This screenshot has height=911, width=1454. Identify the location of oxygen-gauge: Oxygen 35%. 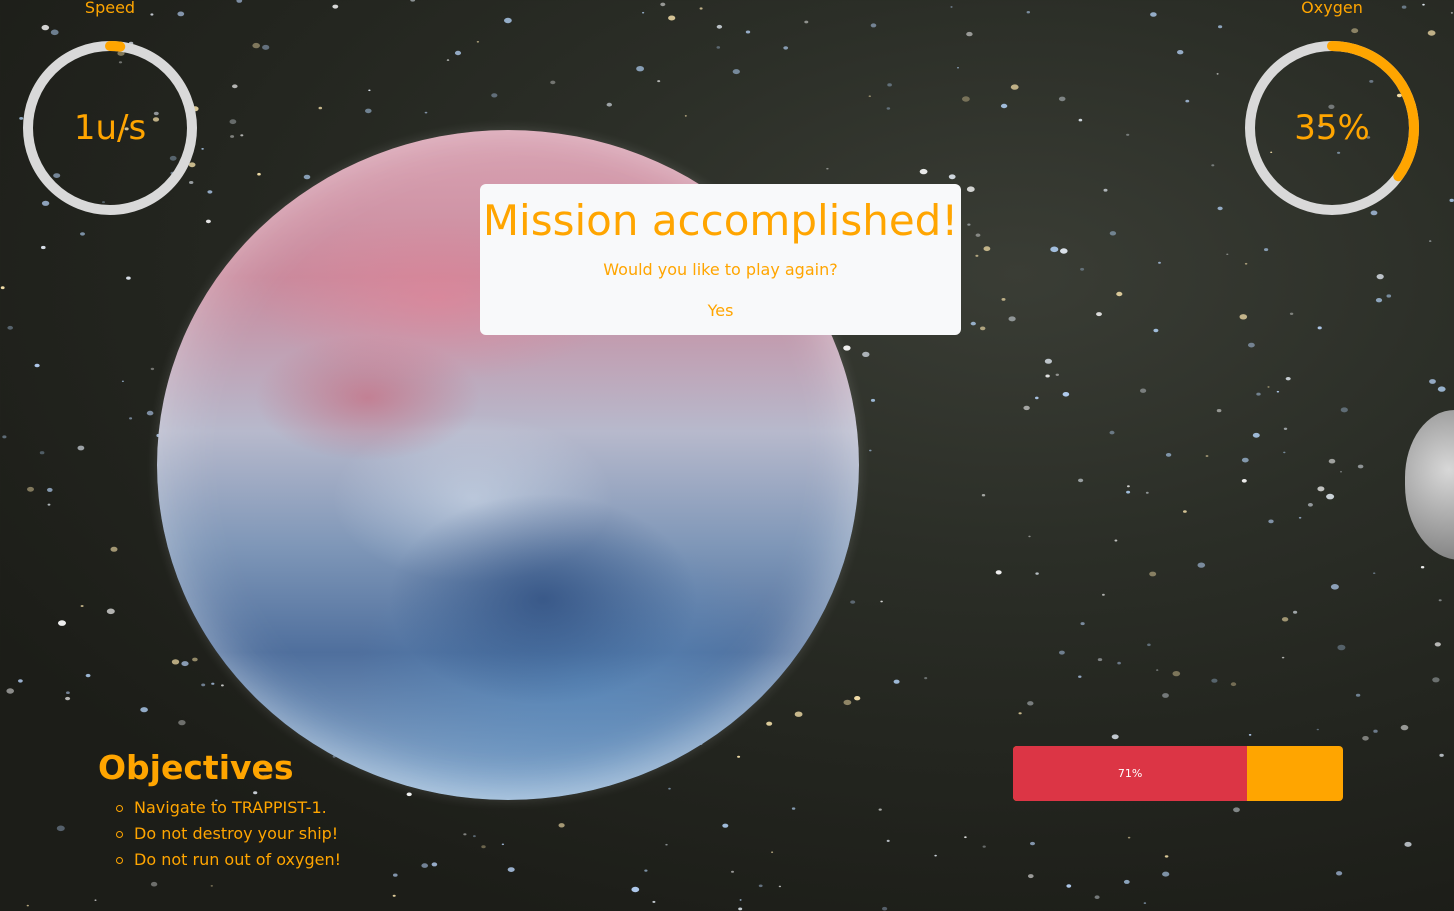
(1332, 110).